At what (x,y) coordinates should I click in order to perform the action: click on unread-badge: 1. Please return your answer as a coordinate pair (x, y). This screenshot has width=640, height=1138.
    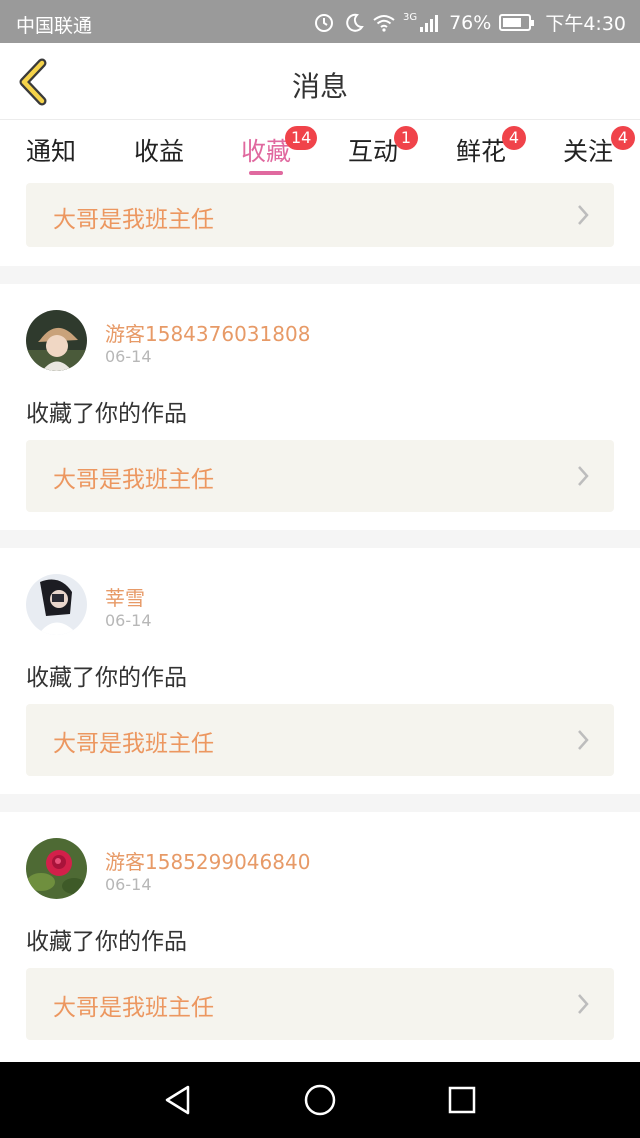
    Looking at the image, I should click on (406, 138).